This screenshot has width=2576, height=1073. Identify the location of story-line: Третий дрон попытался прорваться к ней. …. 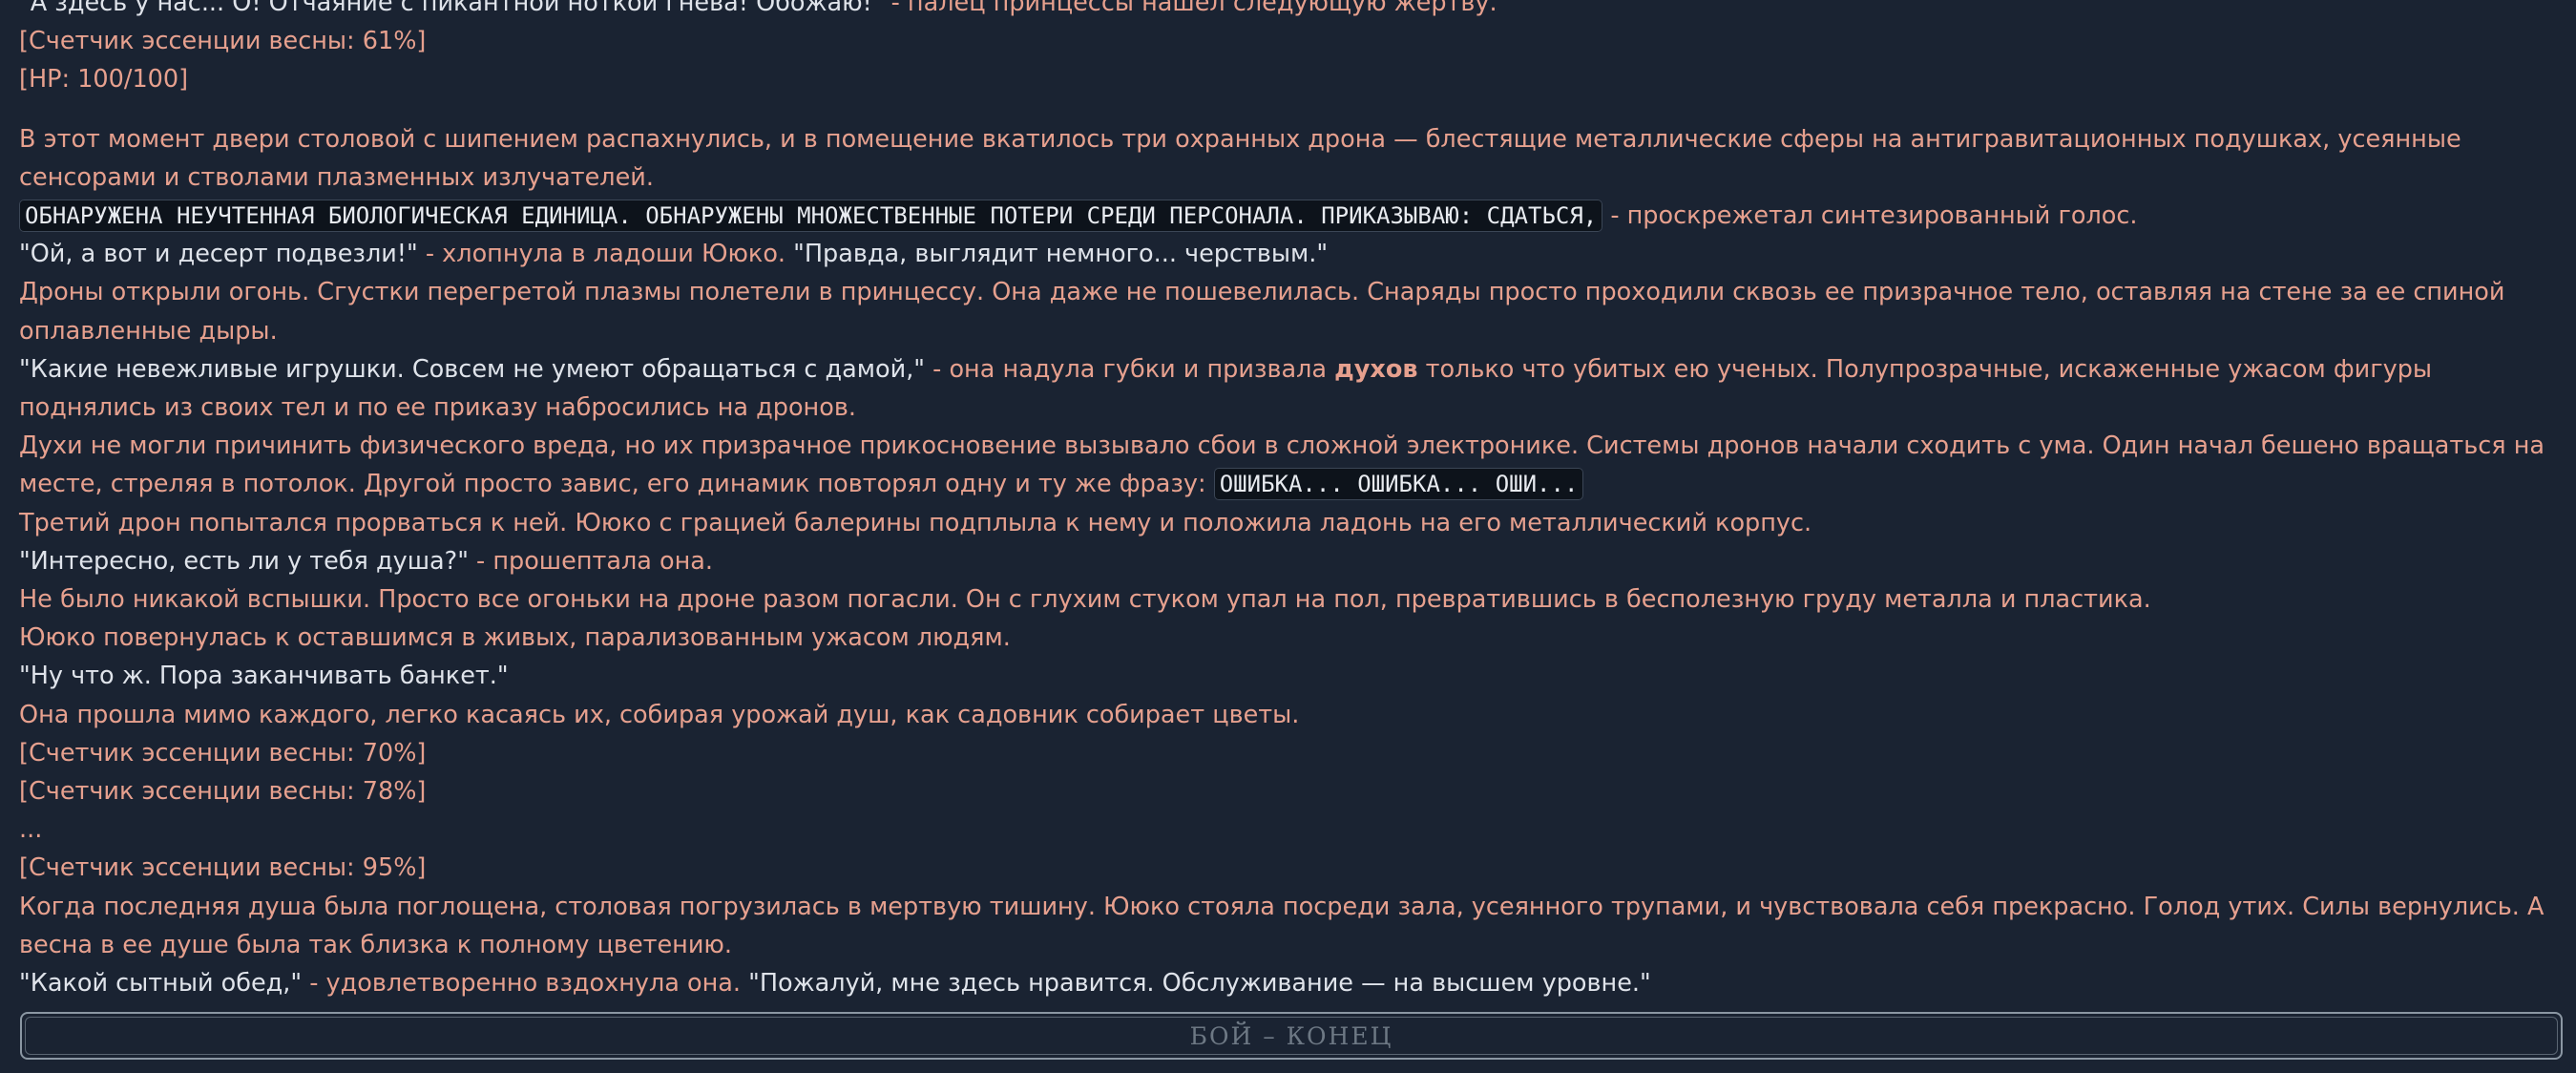
(1288, 523).